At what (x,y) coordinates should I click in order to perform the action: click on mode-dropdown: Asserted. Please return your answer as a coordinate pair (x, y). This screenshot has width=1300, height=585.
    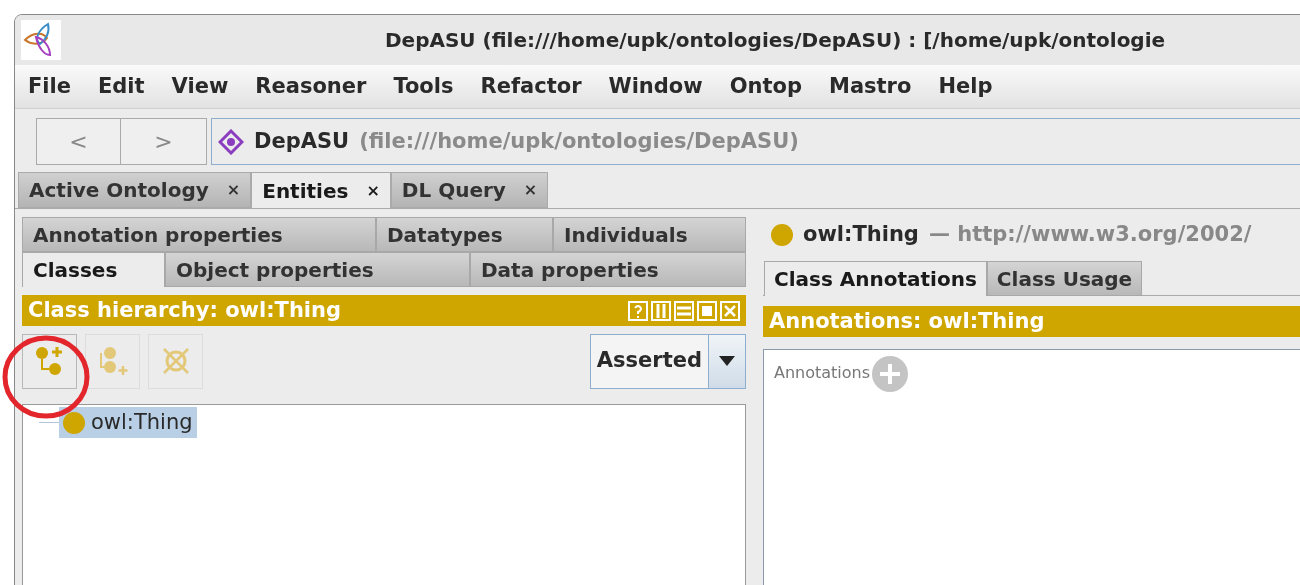
    Looking at the image, I should click on (667, 361).